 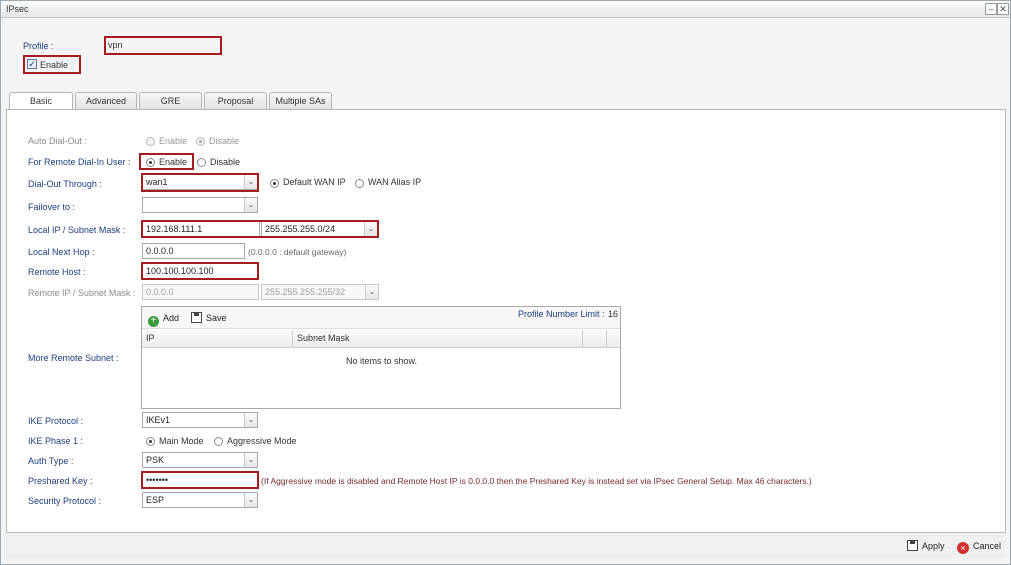 I want to click on remote-dial-in-enable-label: Enable, so click(x=173, y=162).